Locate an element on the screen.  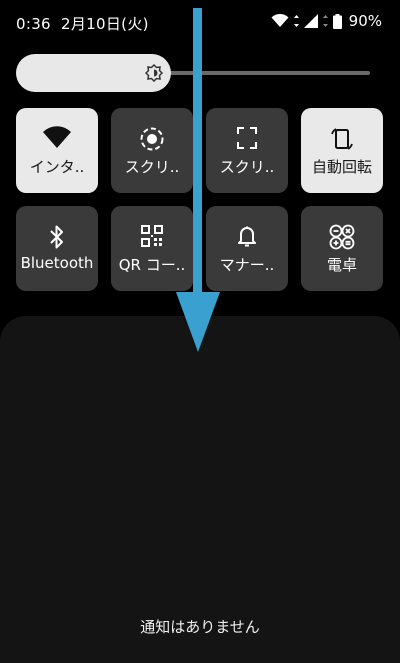
tile-auto-rotate: 自動回転 is located at coordinates (342, 150).